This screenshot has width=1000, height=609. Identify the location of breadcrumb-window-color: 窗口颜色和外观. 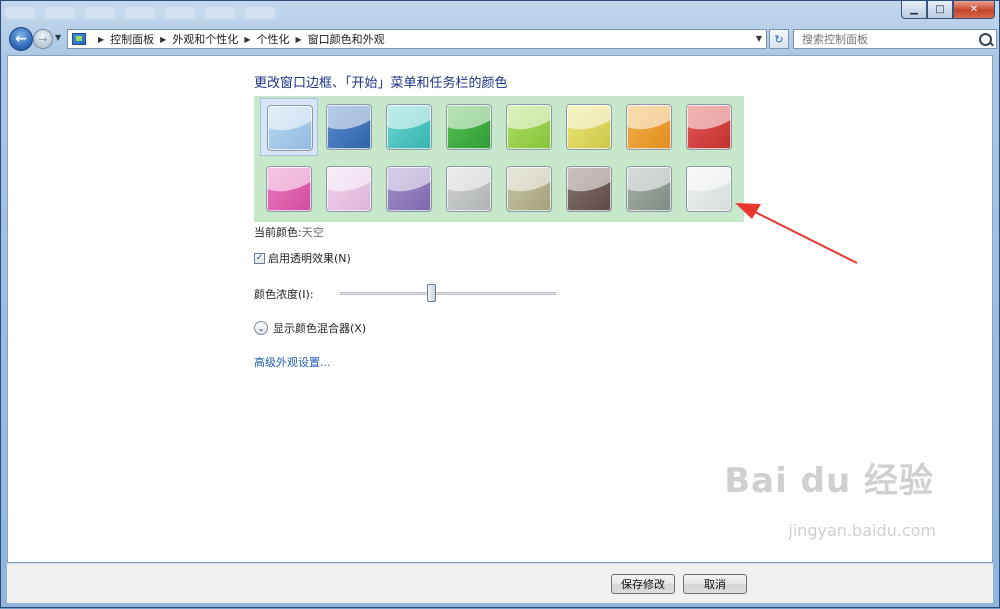
(346, 39).